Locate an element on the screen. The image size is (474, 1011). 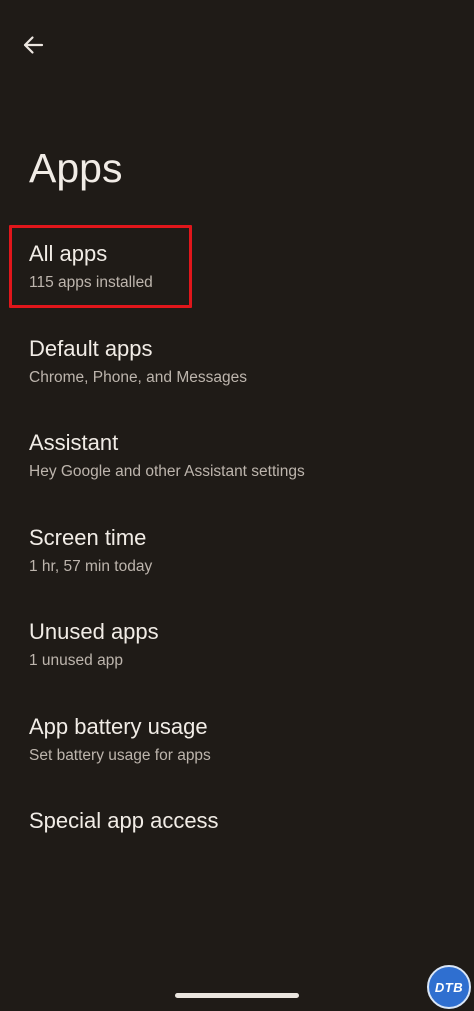
screen-time-item: Screen time 1 hr, 57 min today is located at coordinates (237, 553).